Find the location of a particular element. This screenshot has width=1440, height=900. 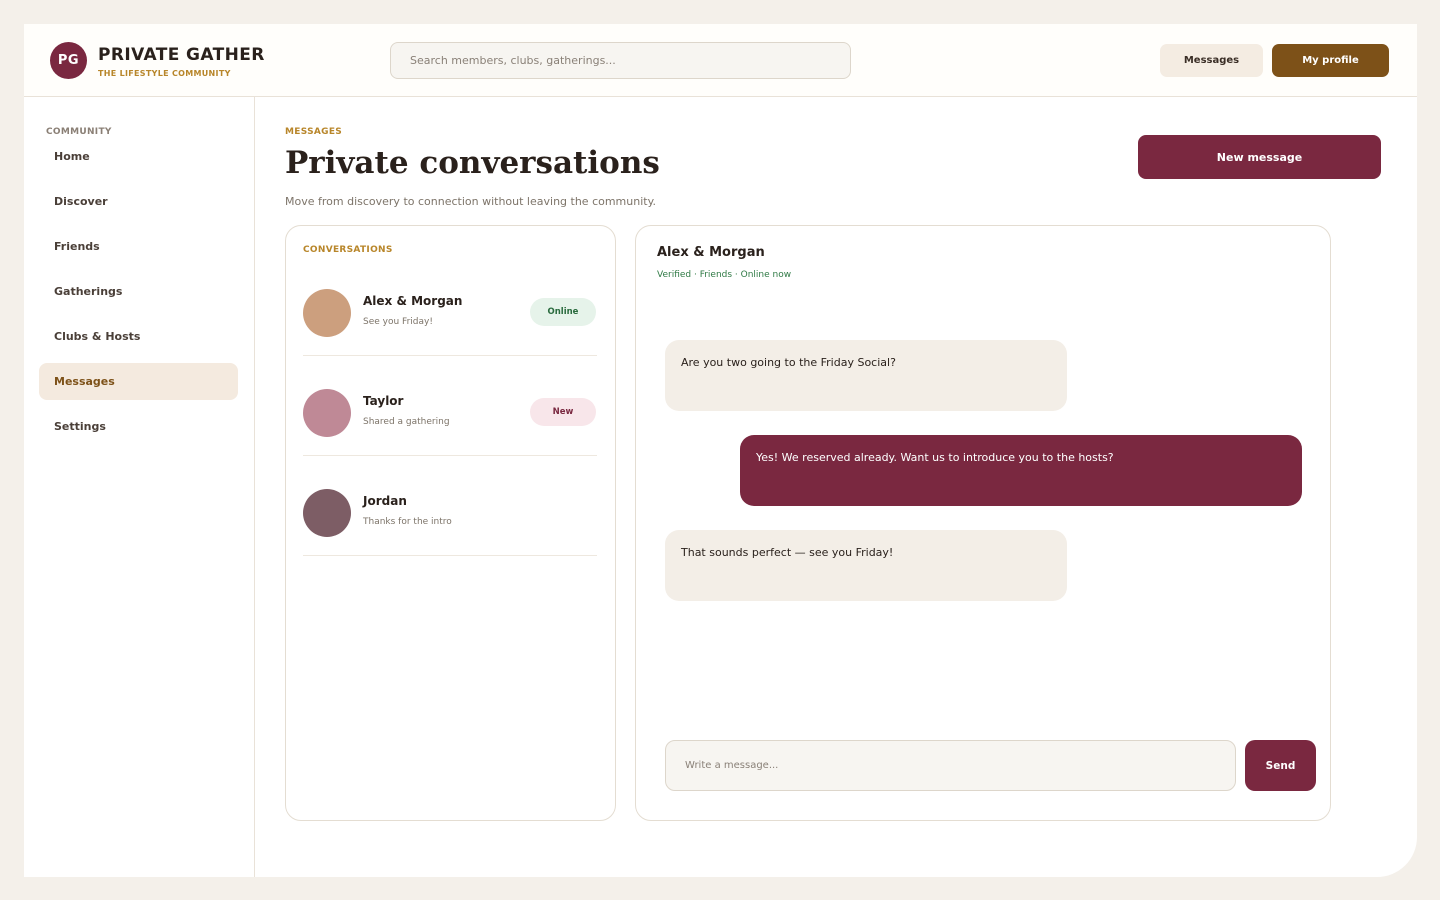

conversation-name: Alex & Morgan is located at coordinates (413, 301).